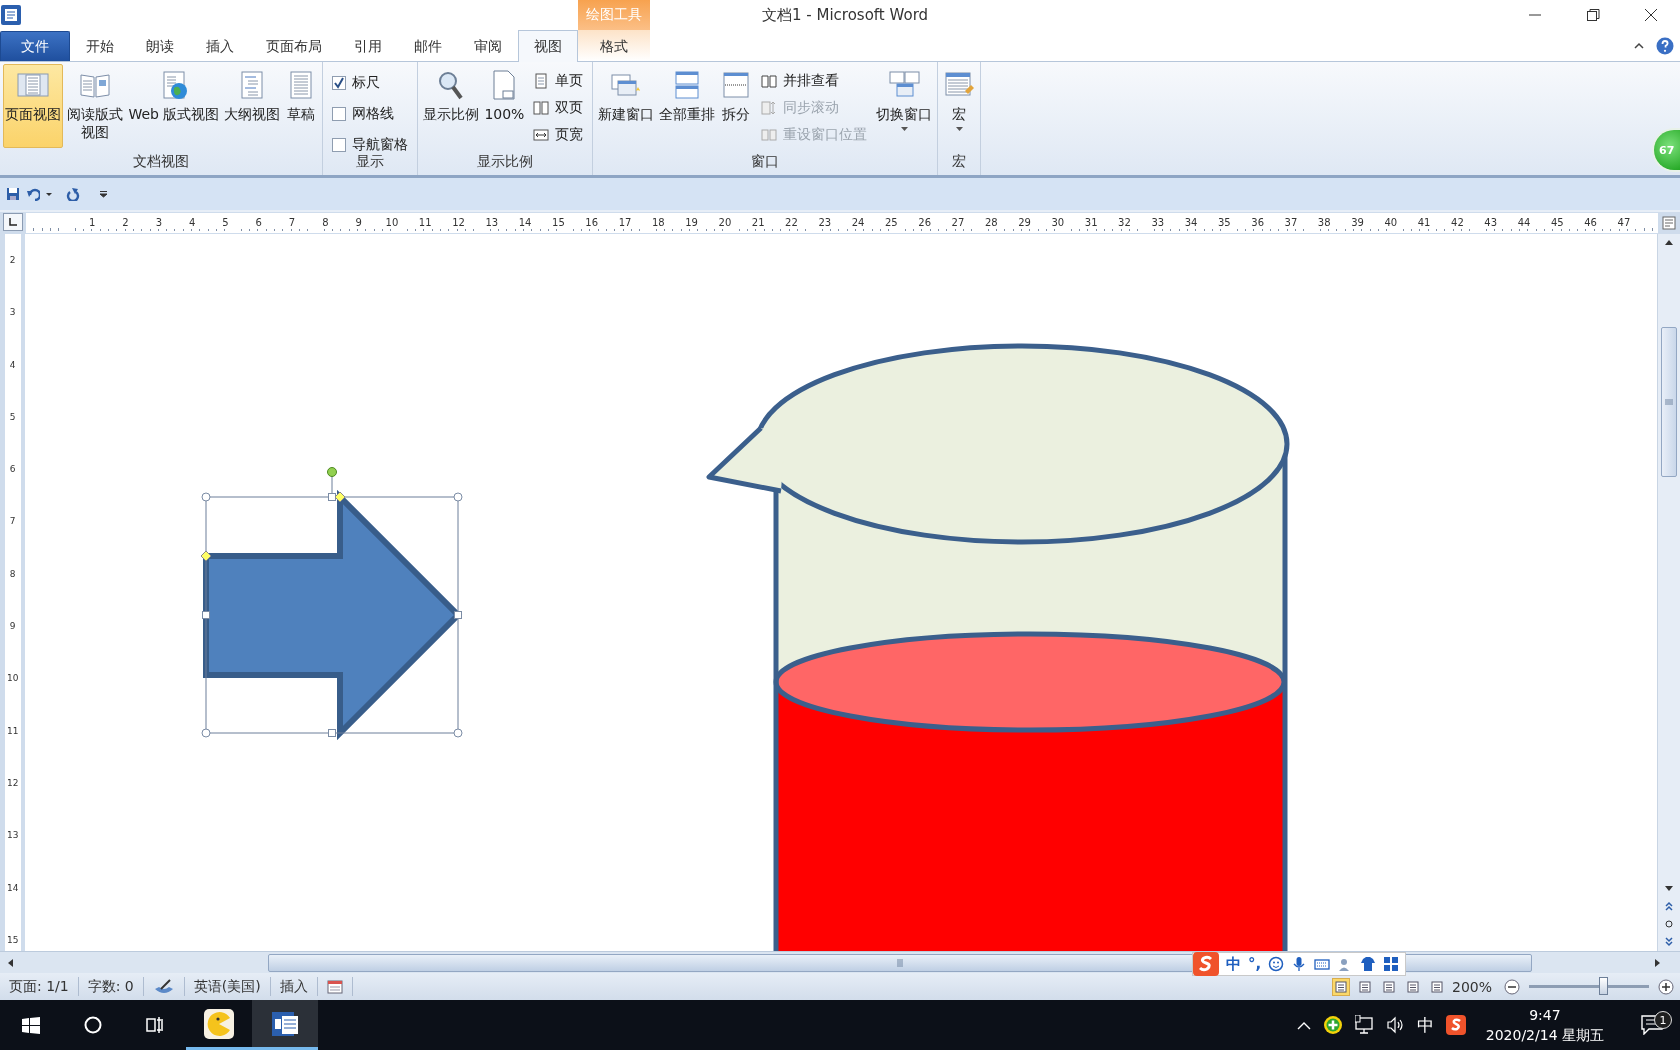  Describe the element at coordinates (12, 364) in the screenshot. I see `ruler-number: 4` at that location.